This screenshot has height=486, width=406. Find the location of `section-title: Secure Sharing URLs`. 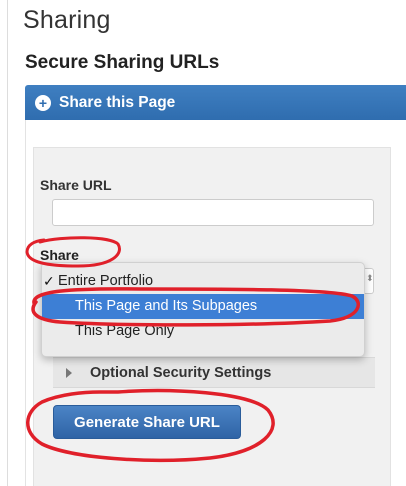

section-title: Secure Sharing URLs is located at coordinates (122, 62).